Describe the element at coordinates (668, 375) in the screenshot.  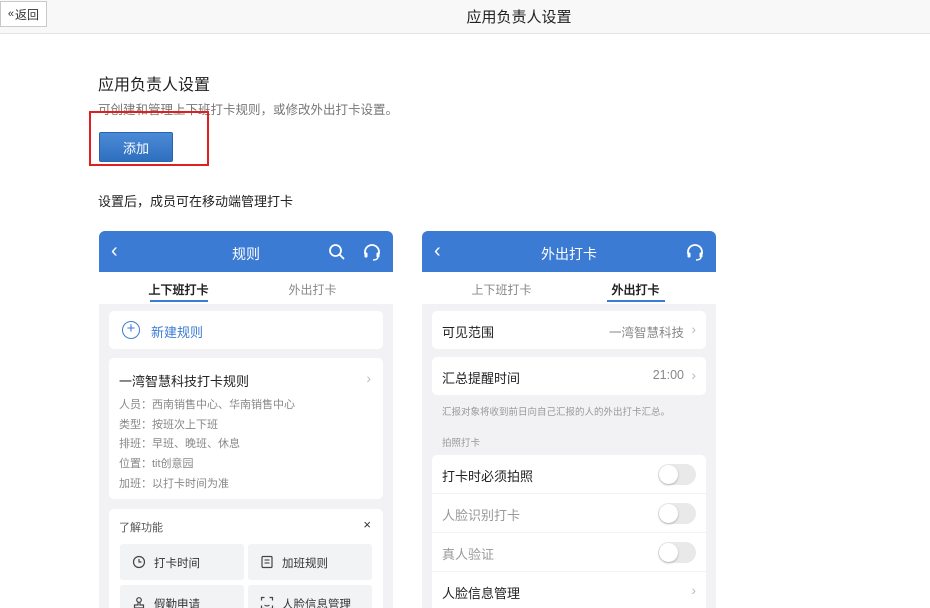
I see `summary-time-value: 21:00` at that location.